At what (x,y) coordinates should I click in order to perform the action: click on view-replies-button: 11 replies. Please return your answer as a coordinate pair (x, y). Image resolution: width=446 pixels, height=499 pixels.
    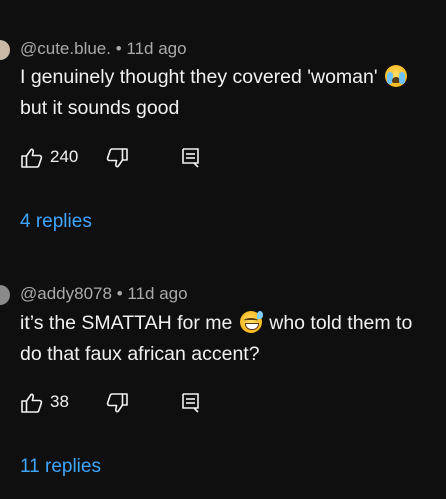
    Looking at the image, I should click on (60, 467).